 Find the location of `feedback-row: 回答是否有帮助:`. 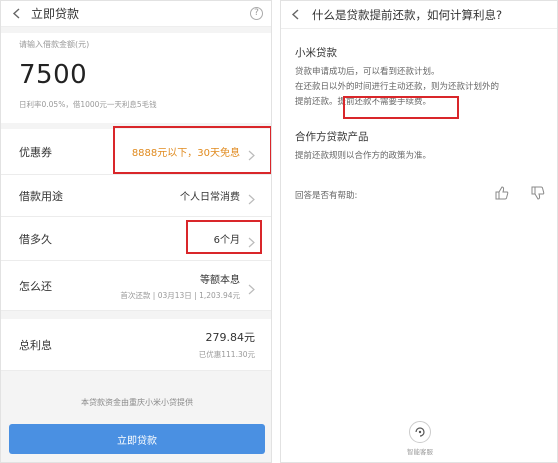

feedback-row: 回答是否有帮助: is located at coordinates (420, 194).